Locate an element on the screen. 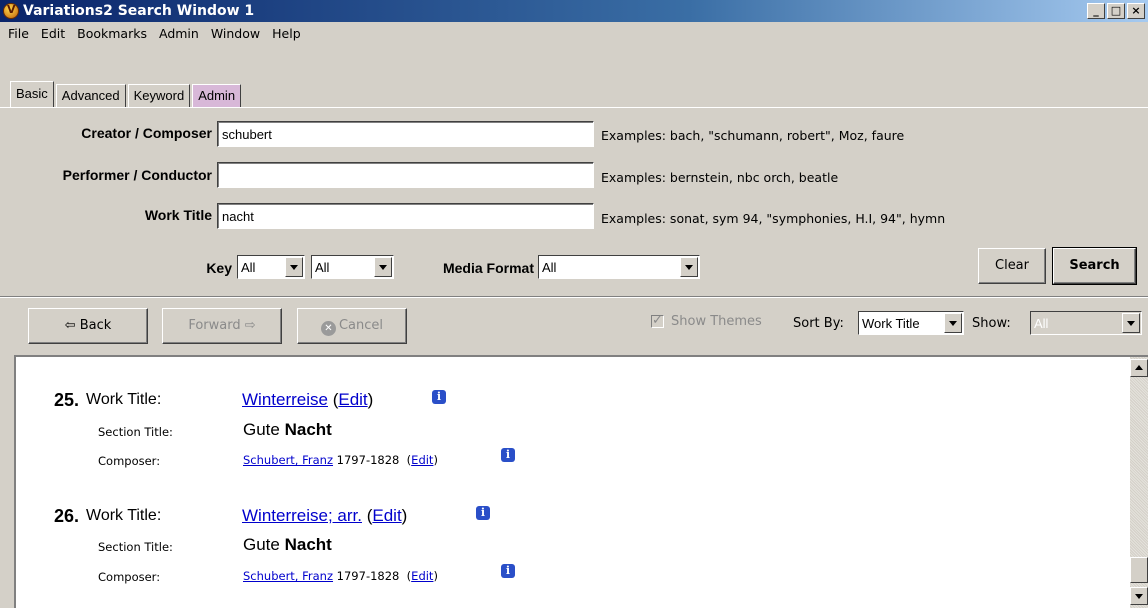 The image size is (1148, 608). scroll-thumb is located at coordinates (1139, 570).